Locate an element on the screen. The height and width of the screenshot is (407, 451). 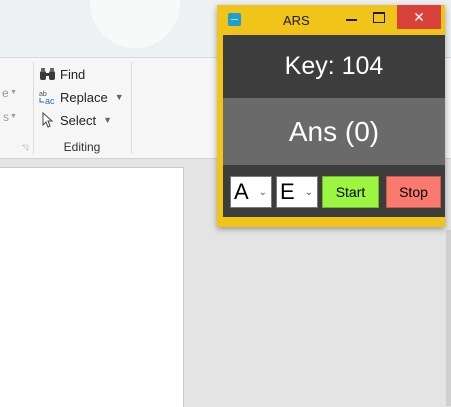
select-button: Select ▼ is located at coordinates (75, 120).